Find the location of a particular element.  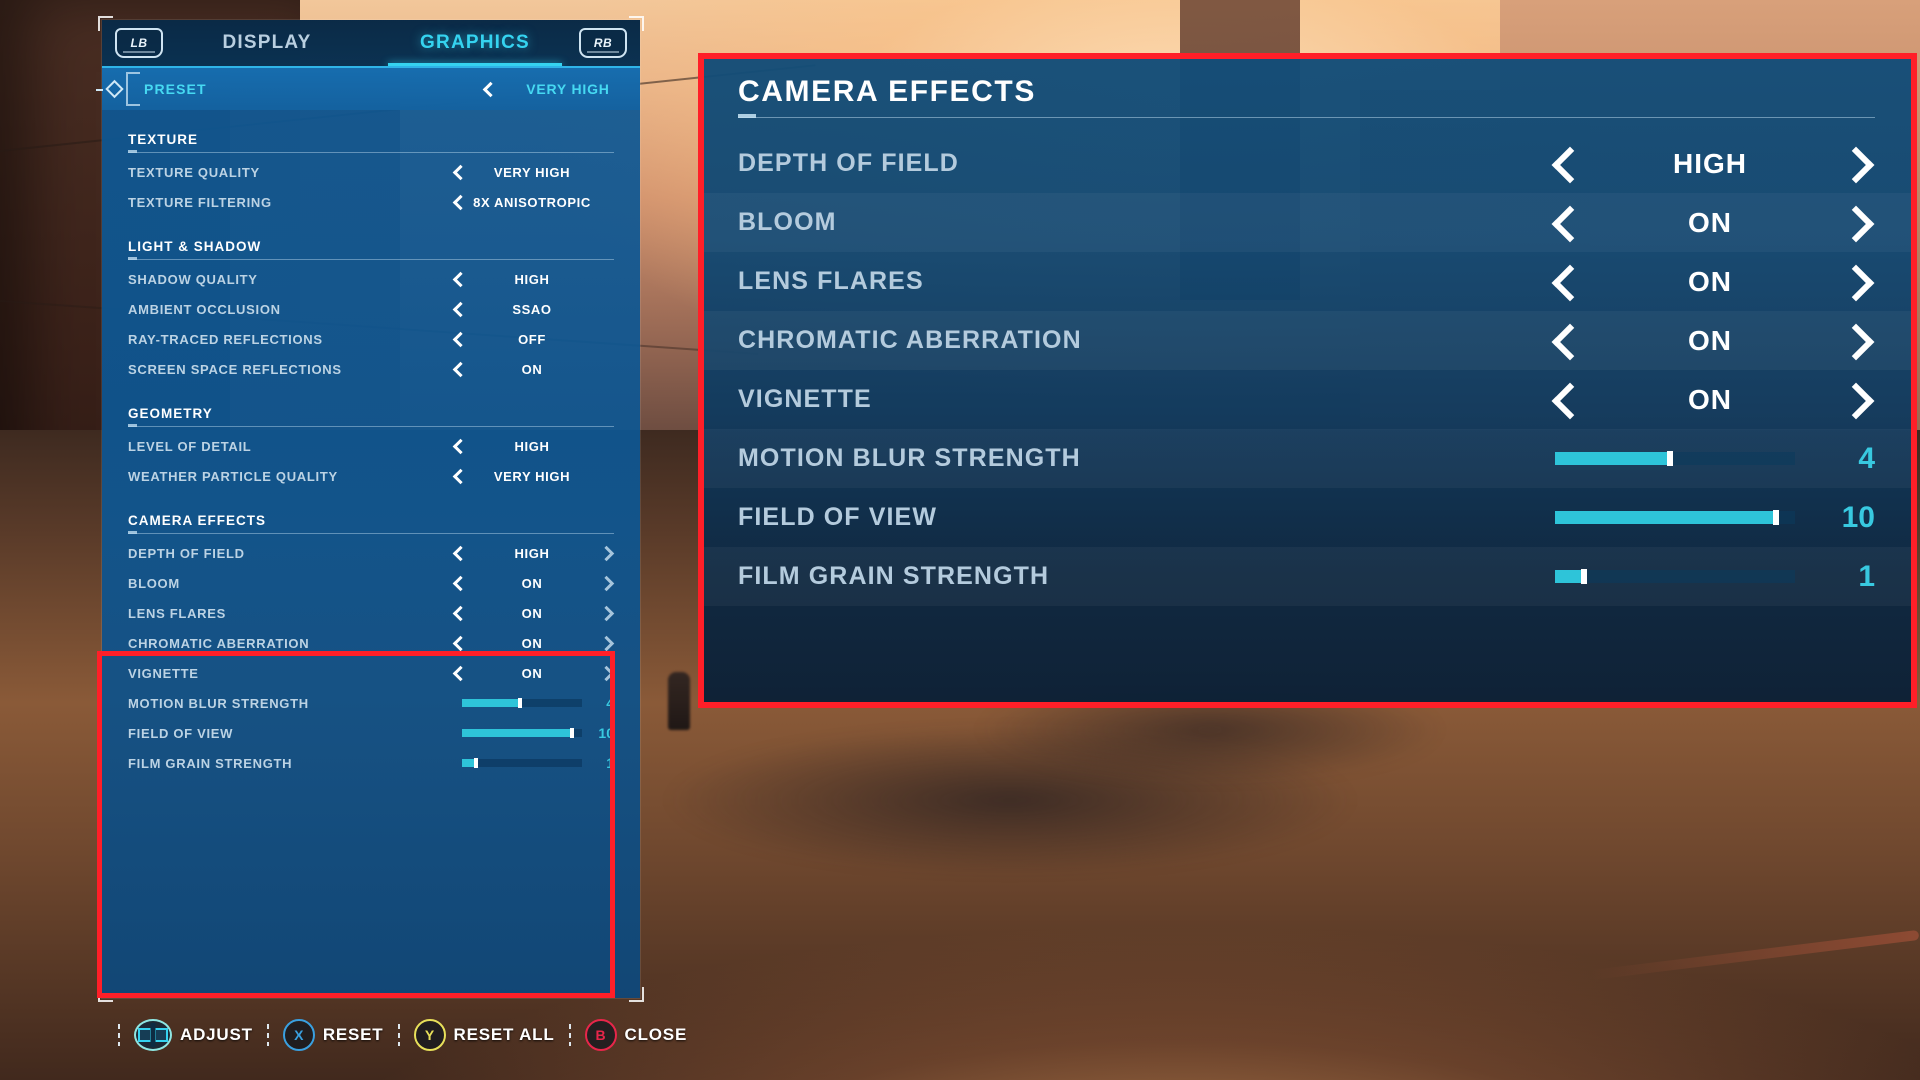

overlay-slider-value: 4 is located at coordinates (1866, 458).